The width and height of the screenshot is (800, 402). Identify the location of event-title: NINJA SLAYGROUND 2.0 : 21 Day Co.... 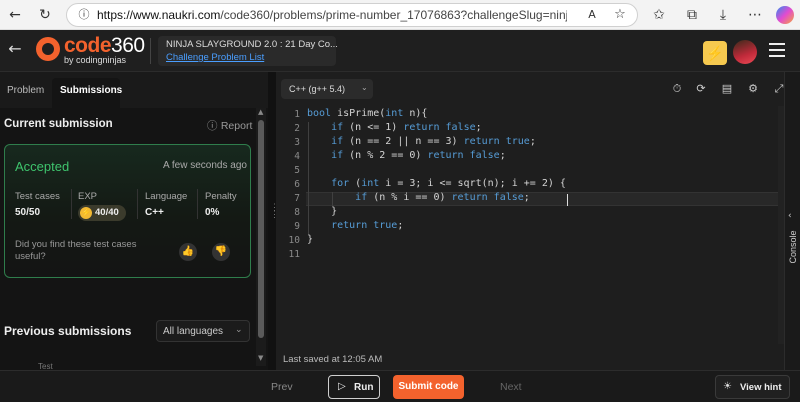
(252, 44).